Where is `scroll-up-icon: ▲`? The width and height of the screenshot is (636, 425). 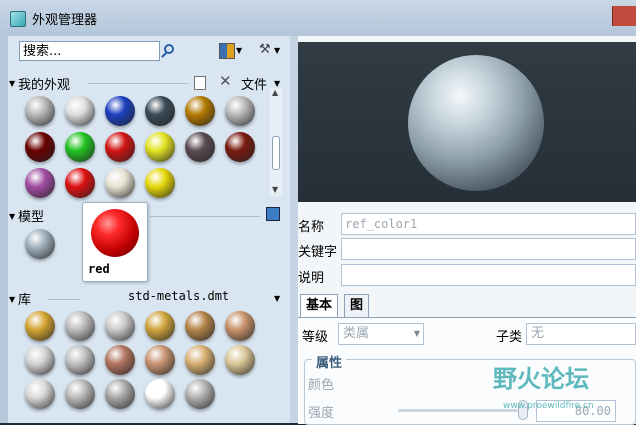 scroll-up-icon: ▲ is located at coordinates (275, 92).